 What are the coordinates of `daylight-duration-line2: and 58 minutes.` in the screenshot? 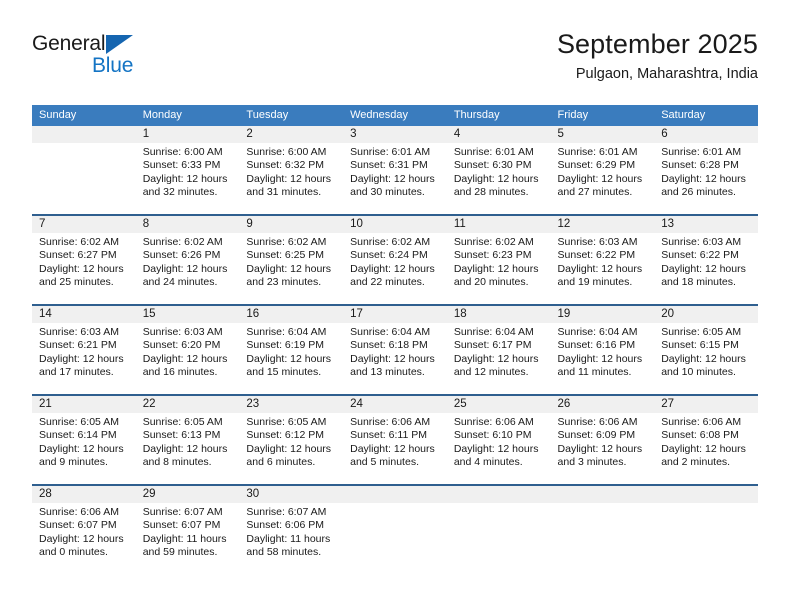 It's located at (284, 552).